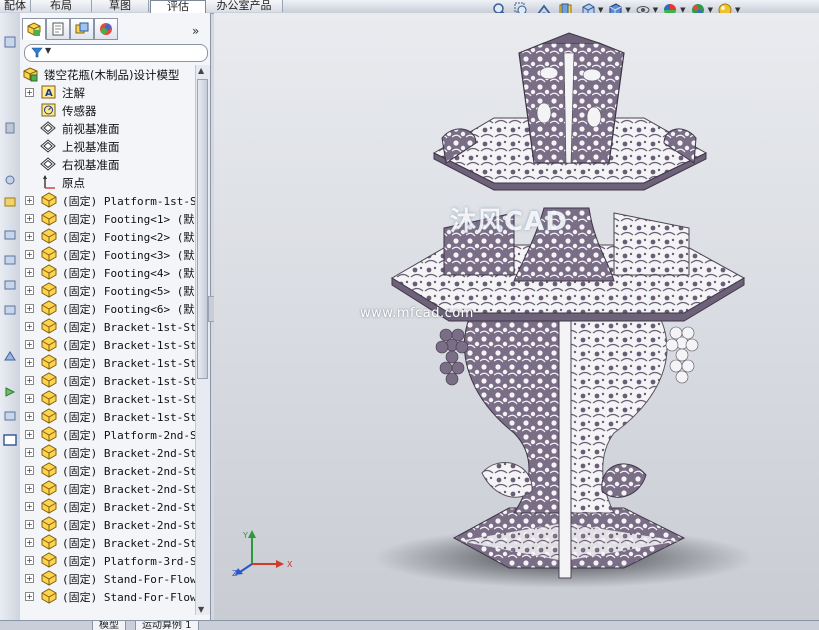 This screenshot has width=819, height=630. Describe the element at coordinates (107, 200) in the screenshot. I see `tree-item: + (固定) Platform-1st-St` at that location.